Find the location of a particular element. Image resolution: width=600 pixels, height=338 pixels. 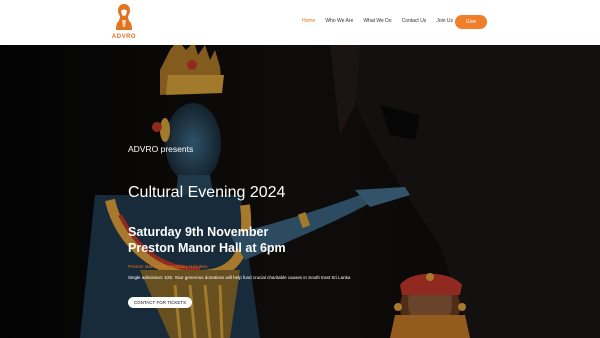

nav-contact-us: Contact Us is located at coordinates (414, 21).